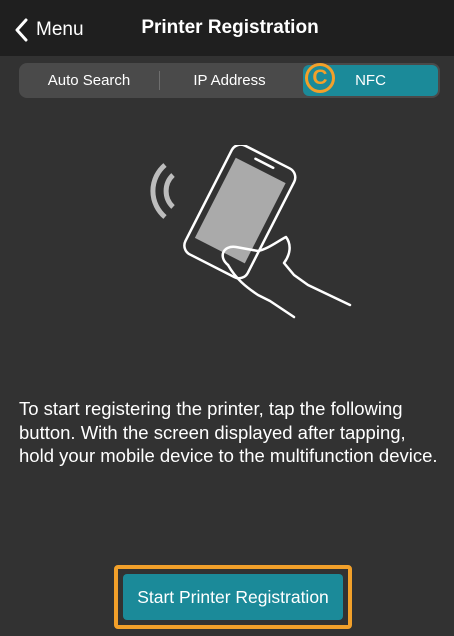 The image size is (454, 636). I want to click on nav-bar: Menu Printer Registration, so click(227, 28).